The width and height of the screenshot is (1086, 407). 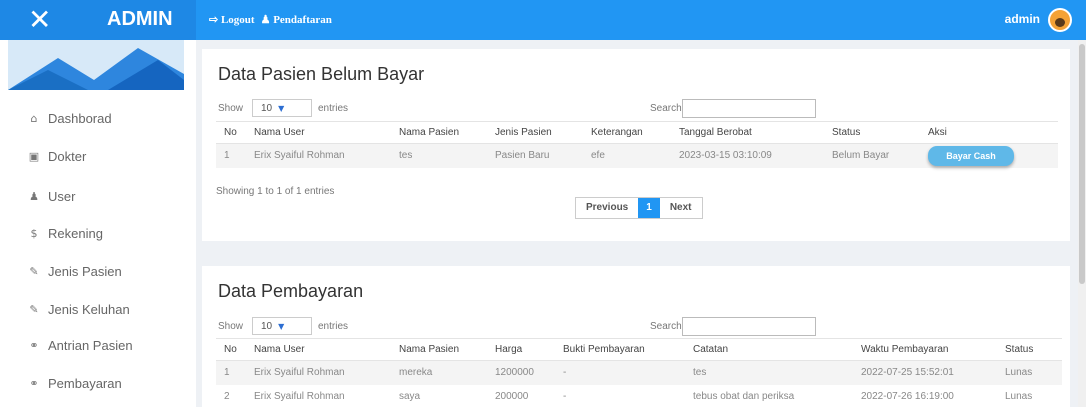 I want to click on sidebar-item-label: Jenis Pasien, so click(x=85, y=271).